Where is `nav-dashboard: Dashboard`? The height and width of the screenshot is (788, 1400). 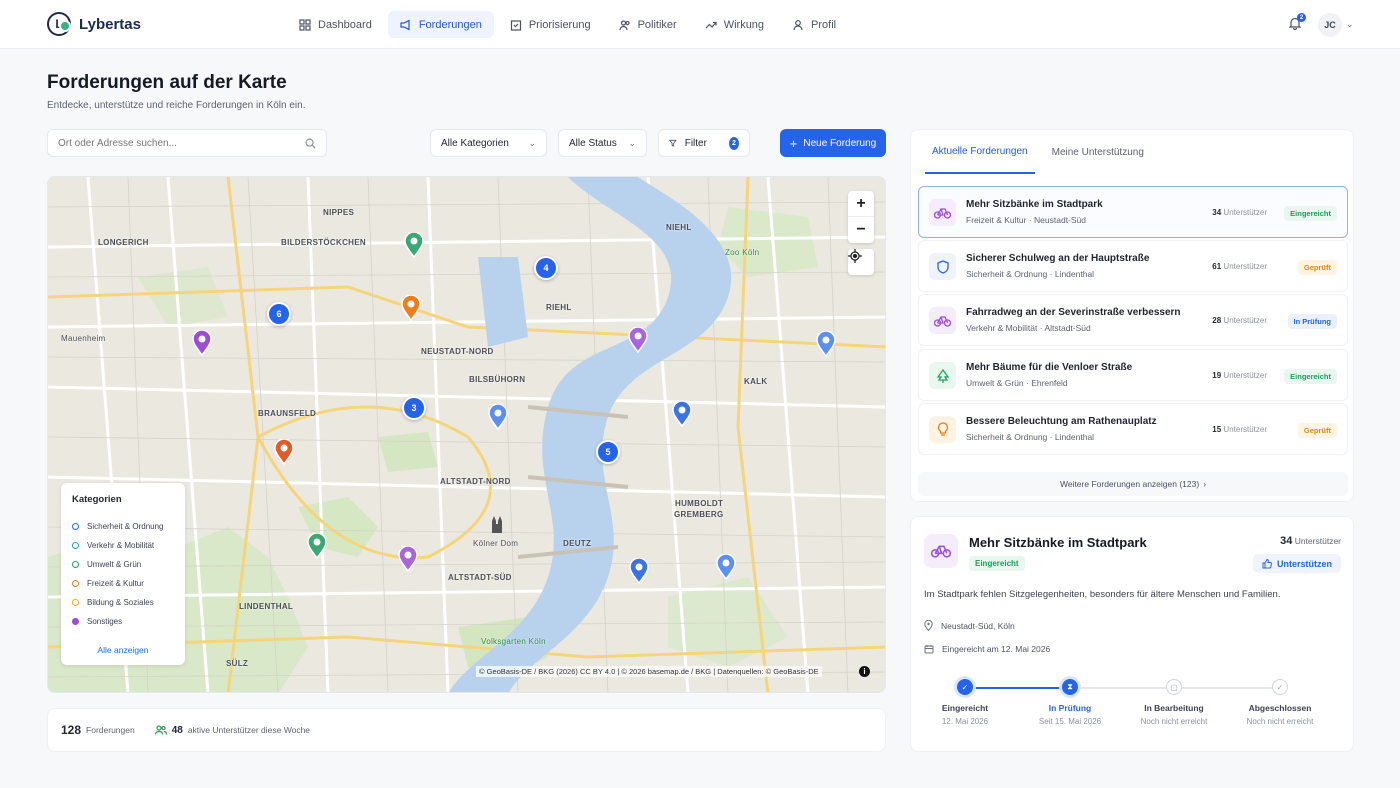
nav-dashboard: Dashboard is located at coordinates (335, 24).